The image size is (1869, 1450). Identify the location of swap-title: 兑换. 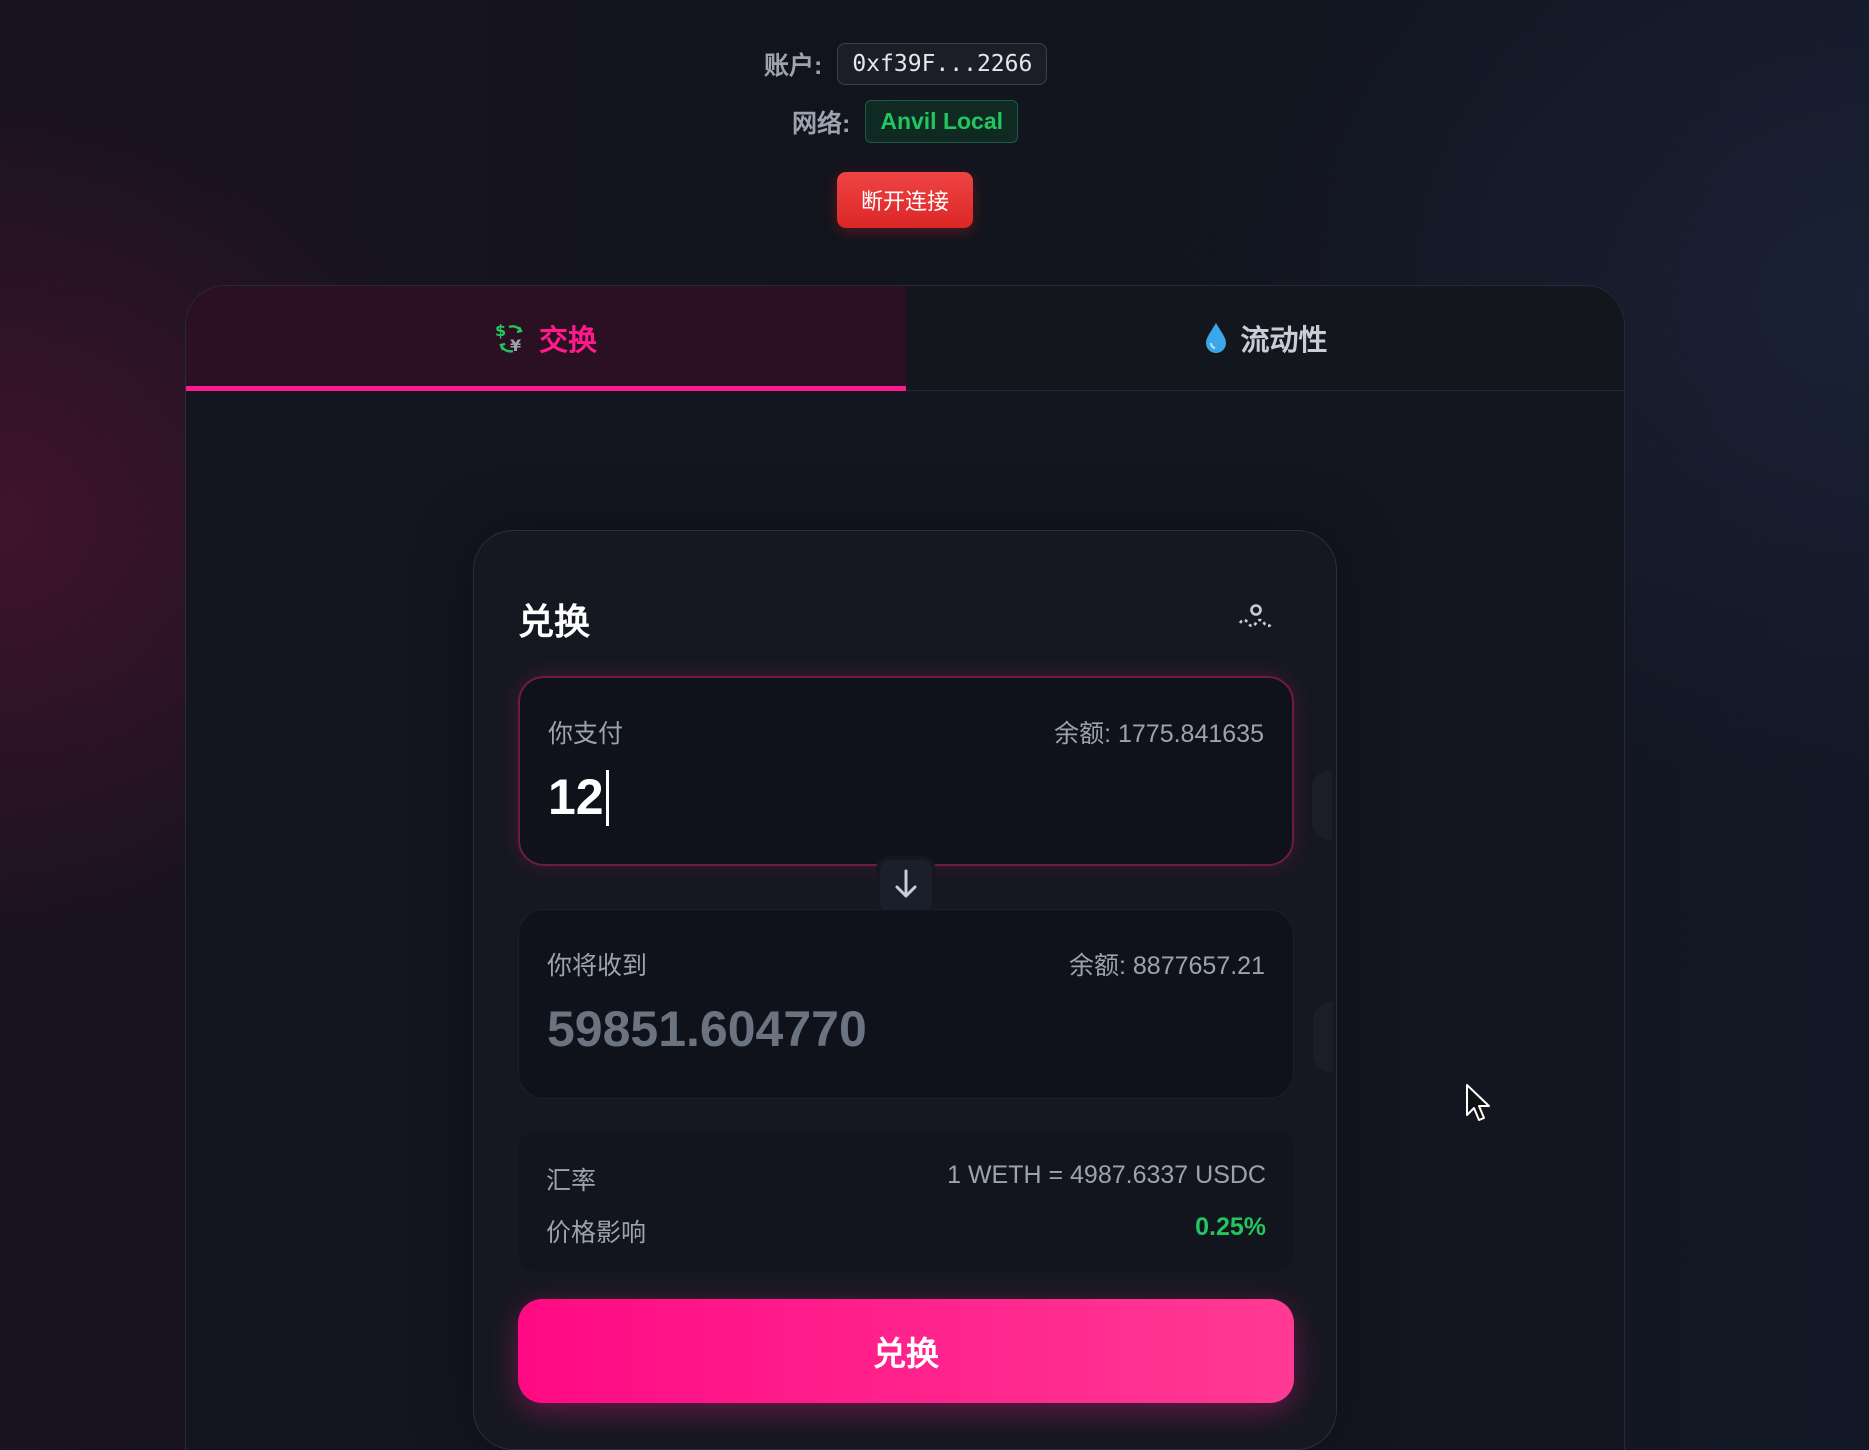
(554, 621).